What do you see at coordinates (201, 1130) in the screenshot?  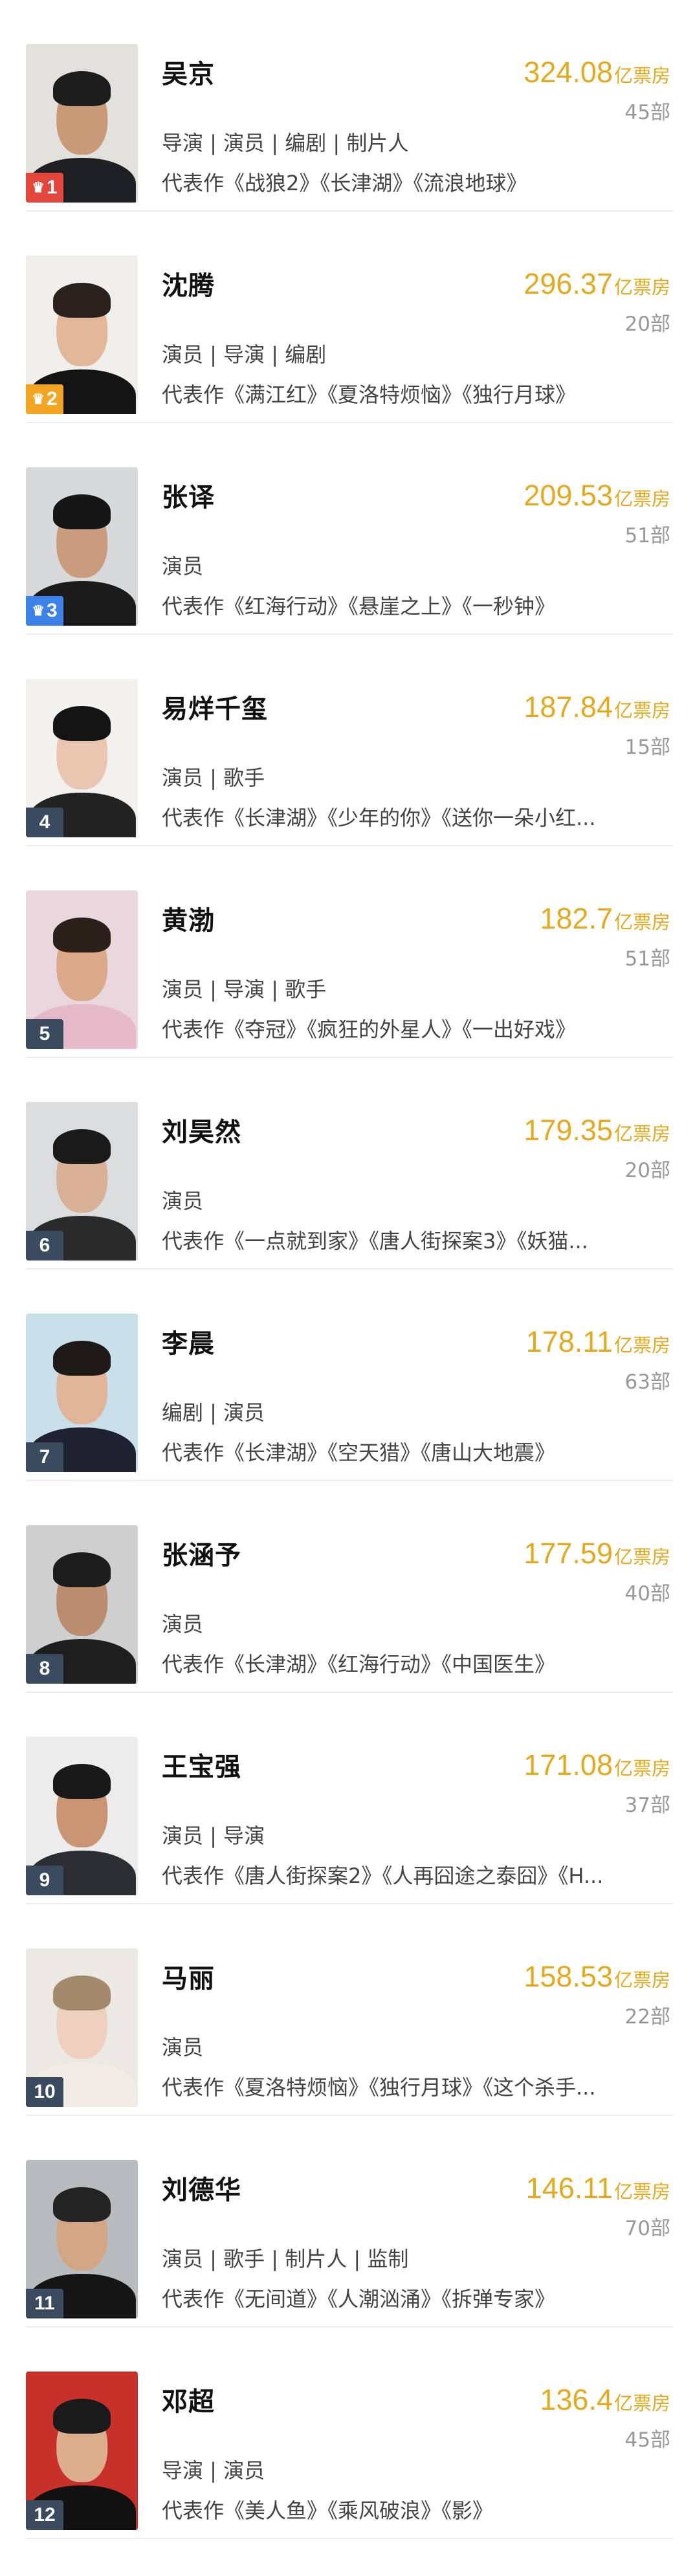 I see `person-name: 刘昊然` at bounding box center [201, 1130].